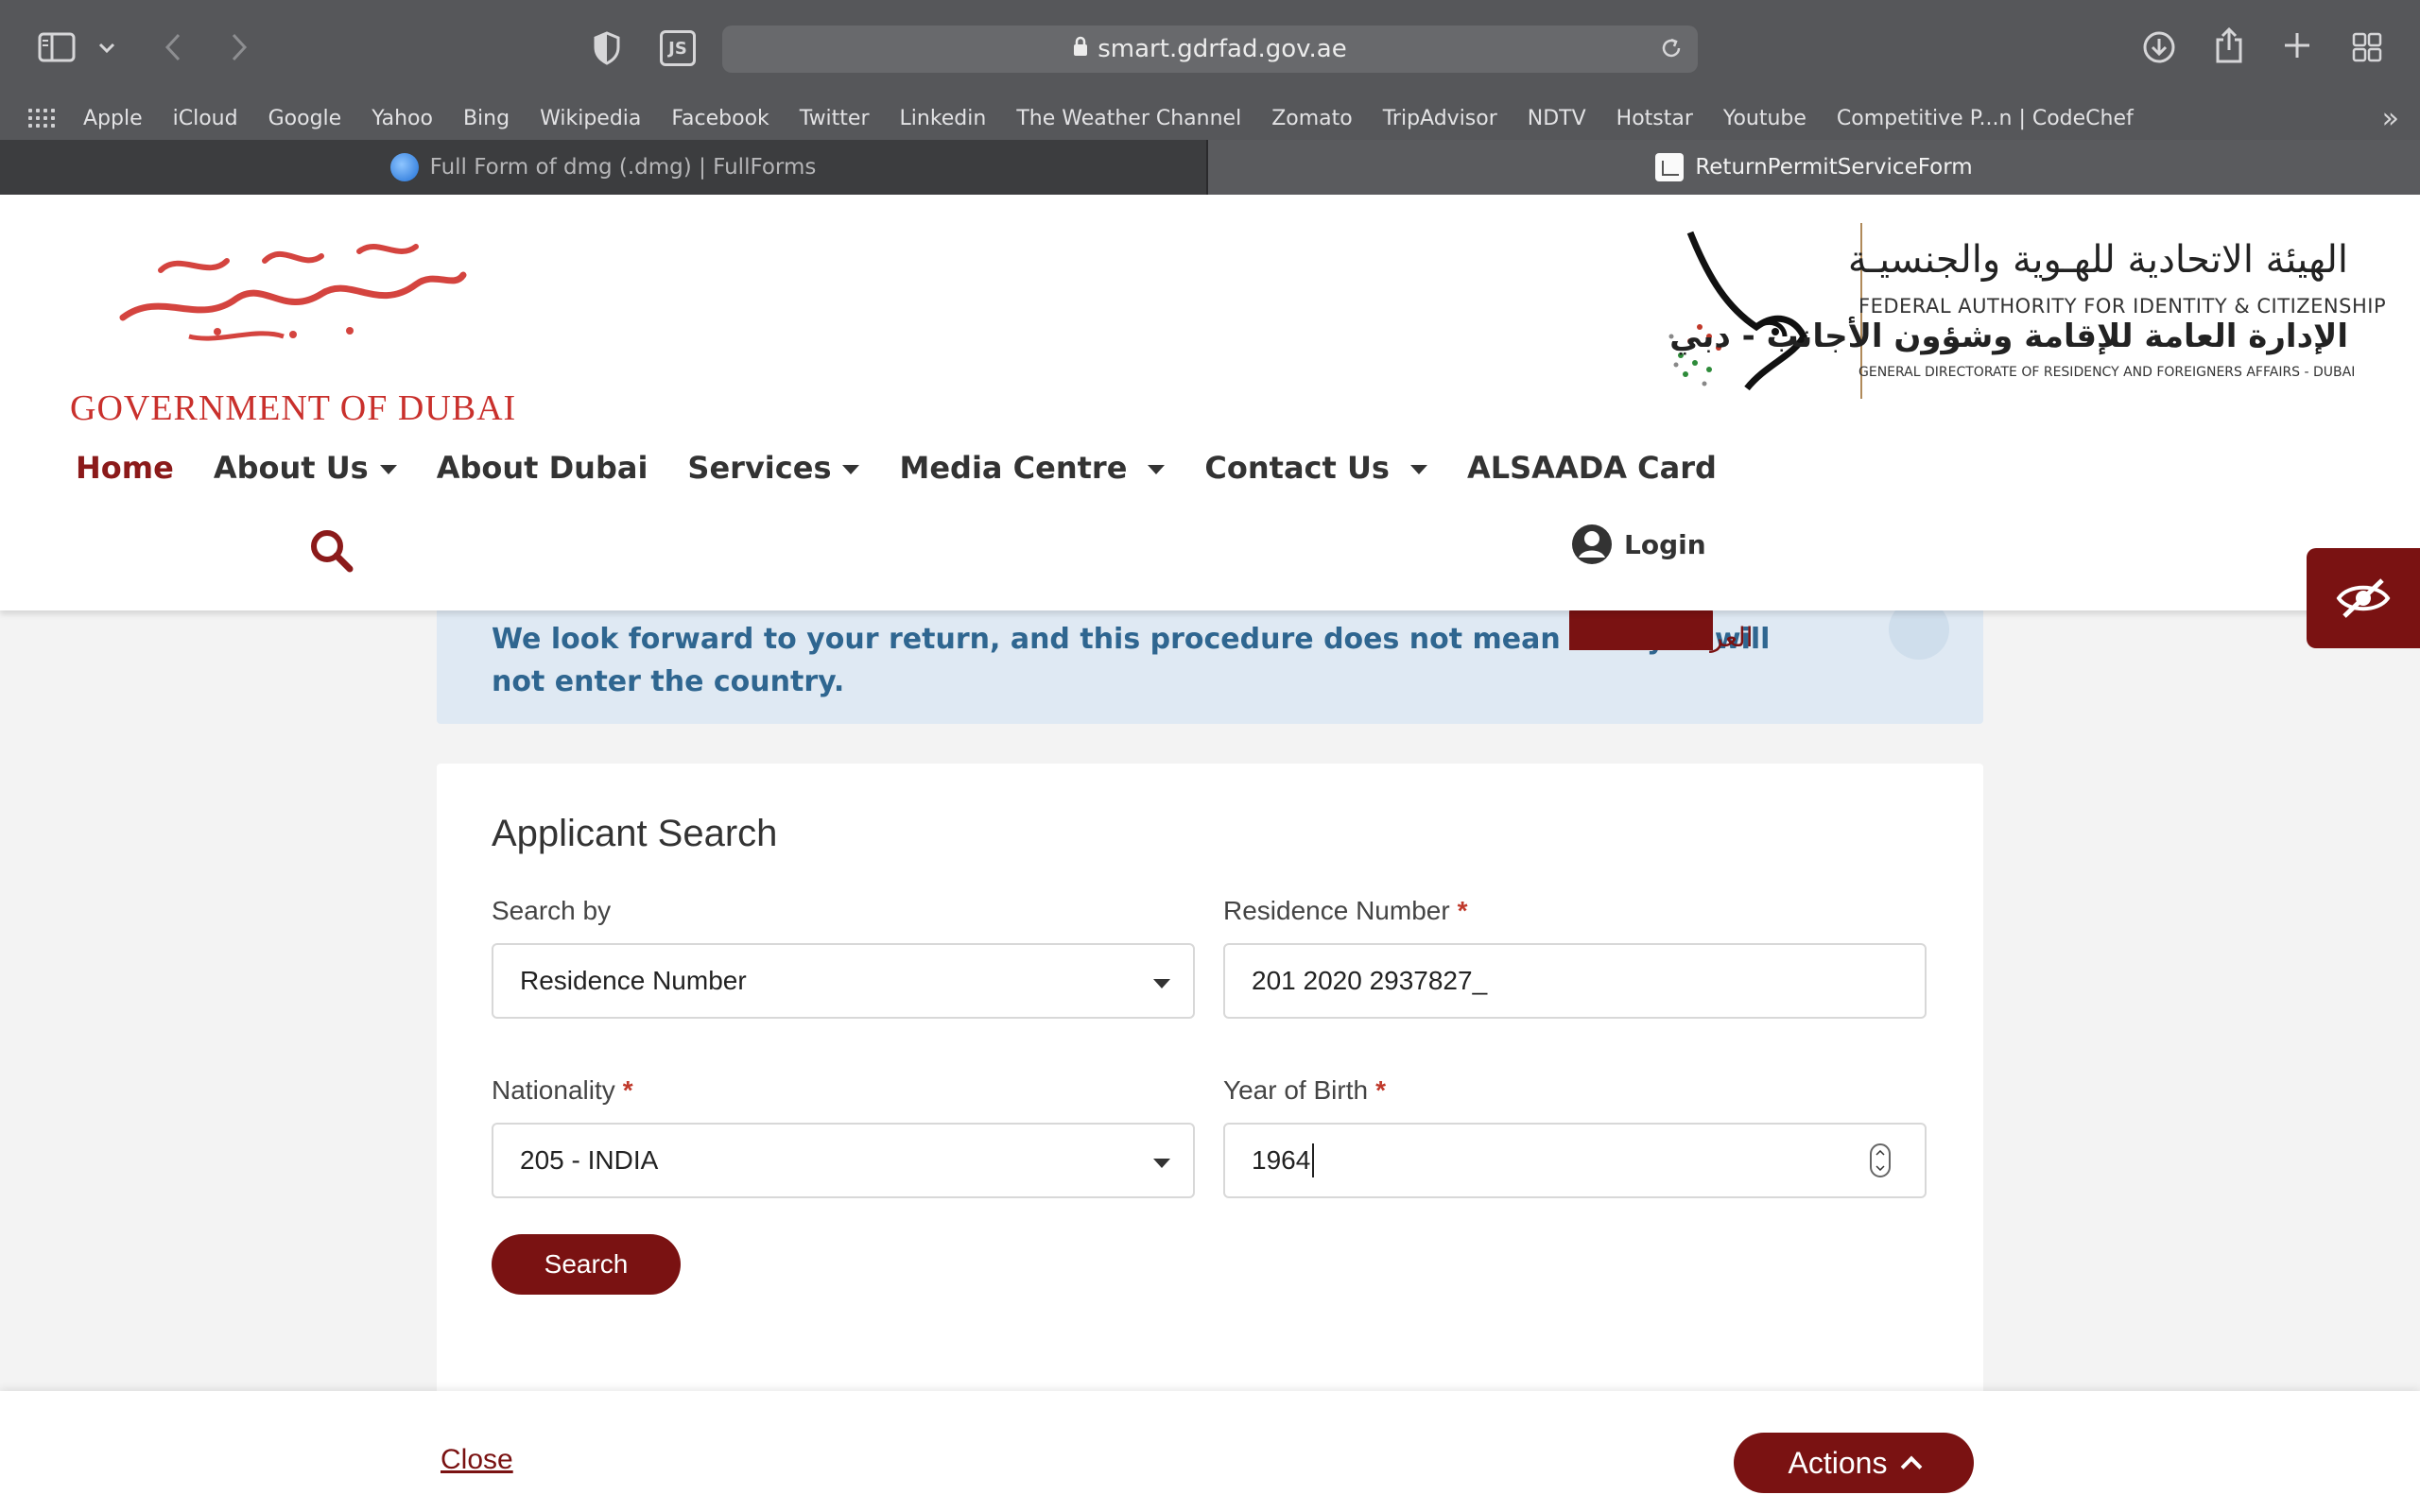 Image resolution: width=2420 pixels, height=1512 pixels. Describe the element at coordinates (305, 468) in the screenshot. I see `nav-about-us: About Us` at that location.